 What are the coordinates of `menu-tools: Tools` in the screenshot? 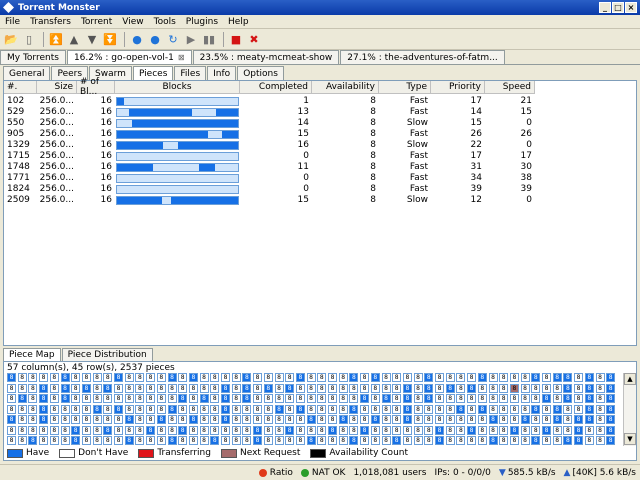 It's located at (165, 22).